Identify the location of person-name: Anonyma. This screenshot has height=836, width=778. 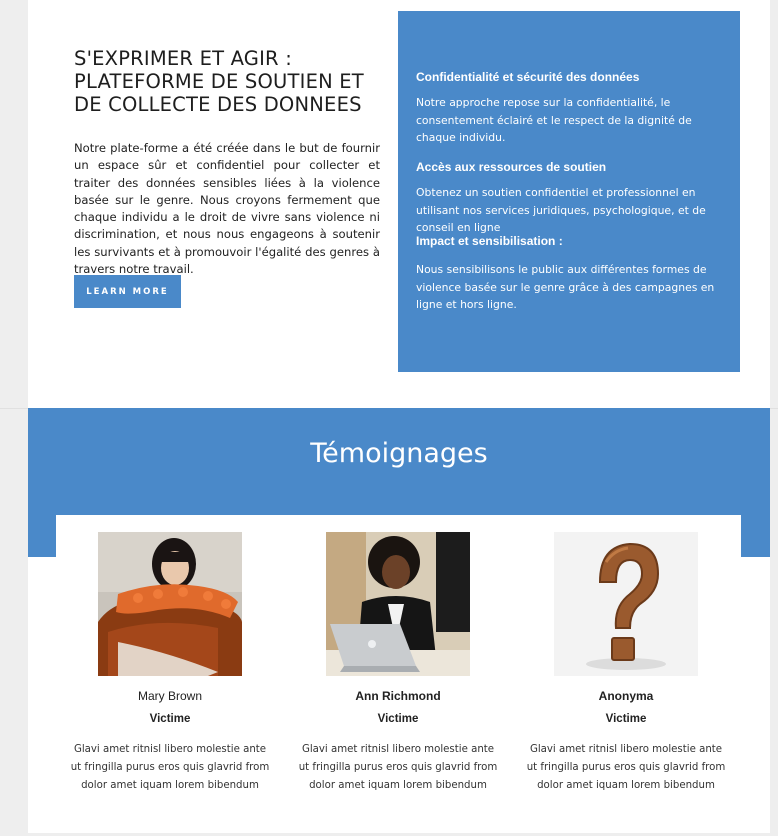
(626, 696).